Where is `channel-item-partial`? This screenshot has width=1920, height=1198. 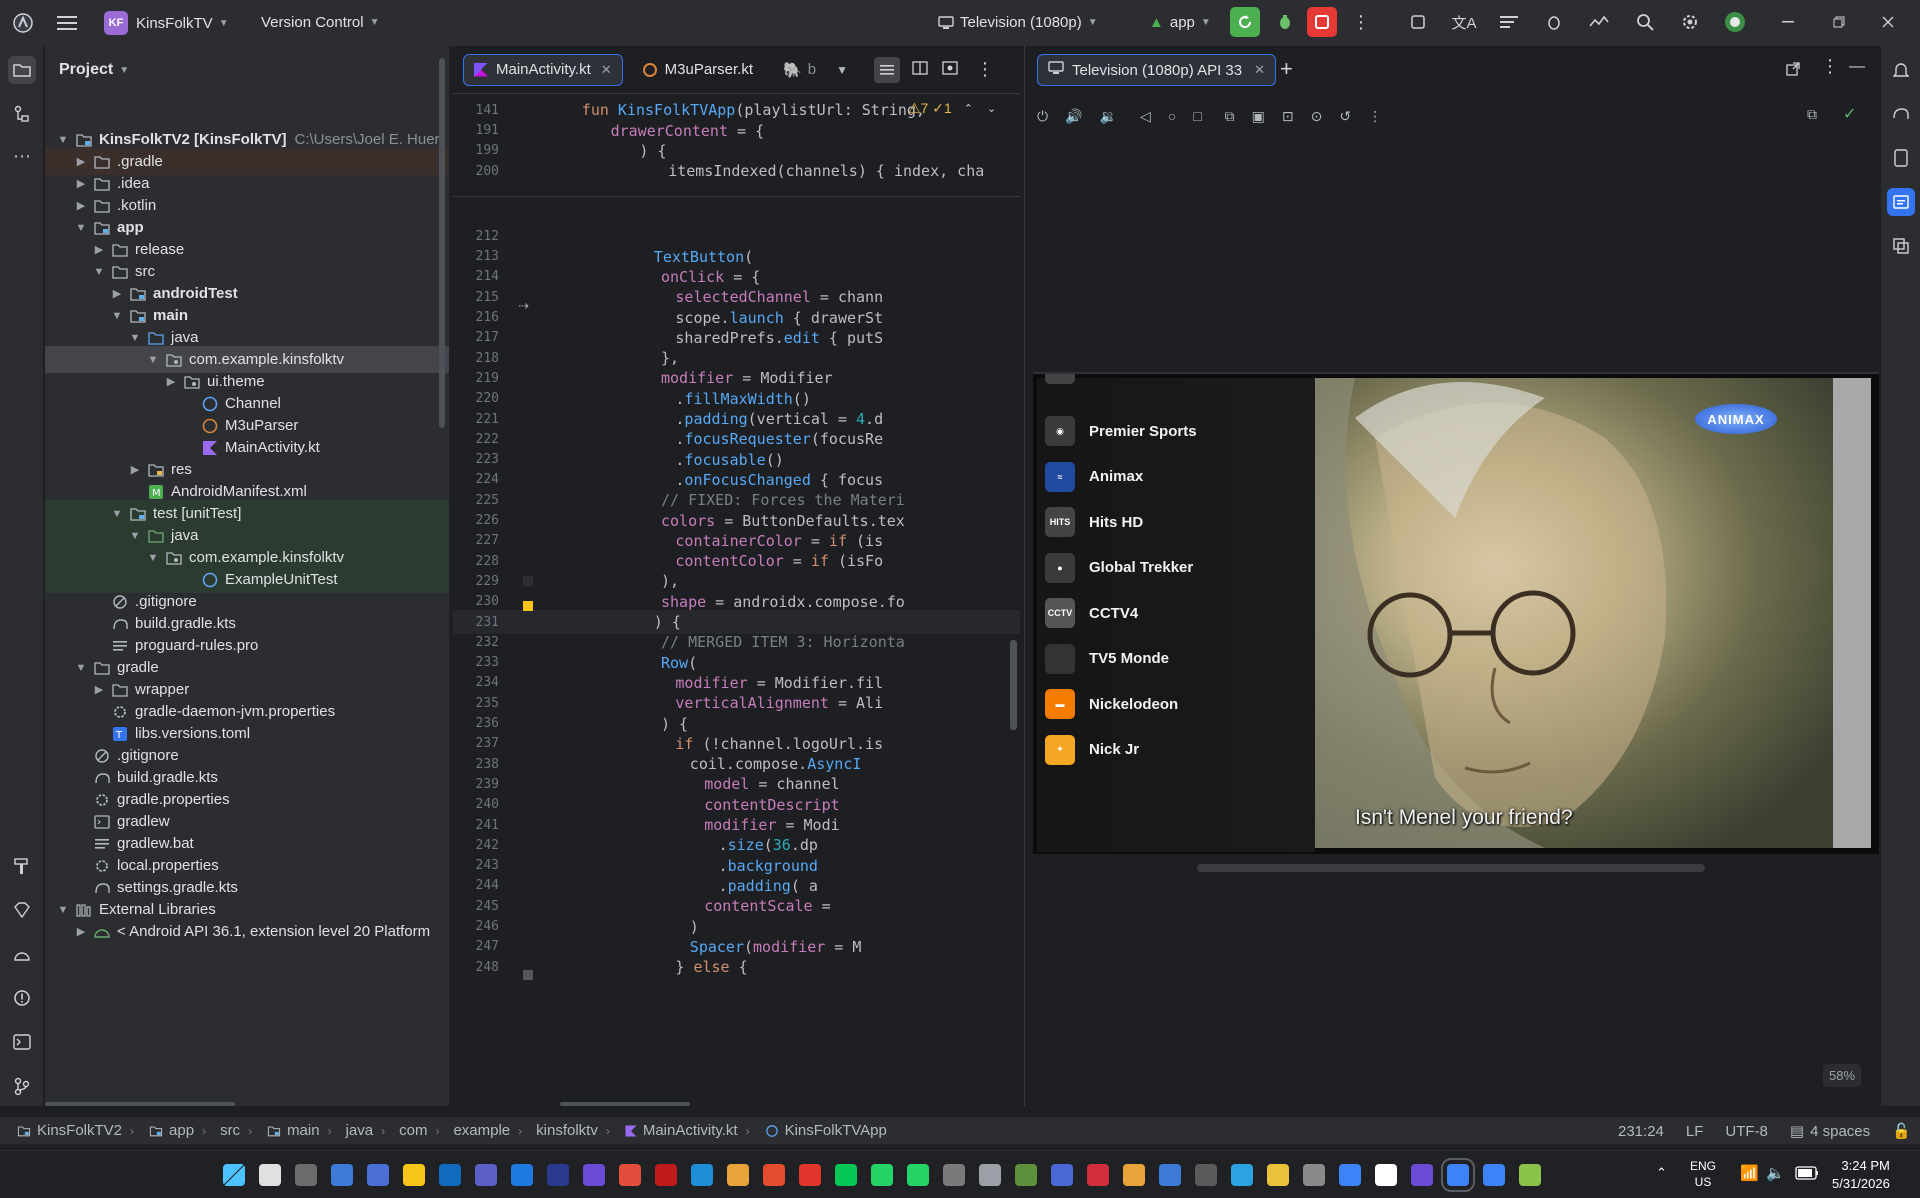
channel-item-partial is located at coordinates (1060, 379).